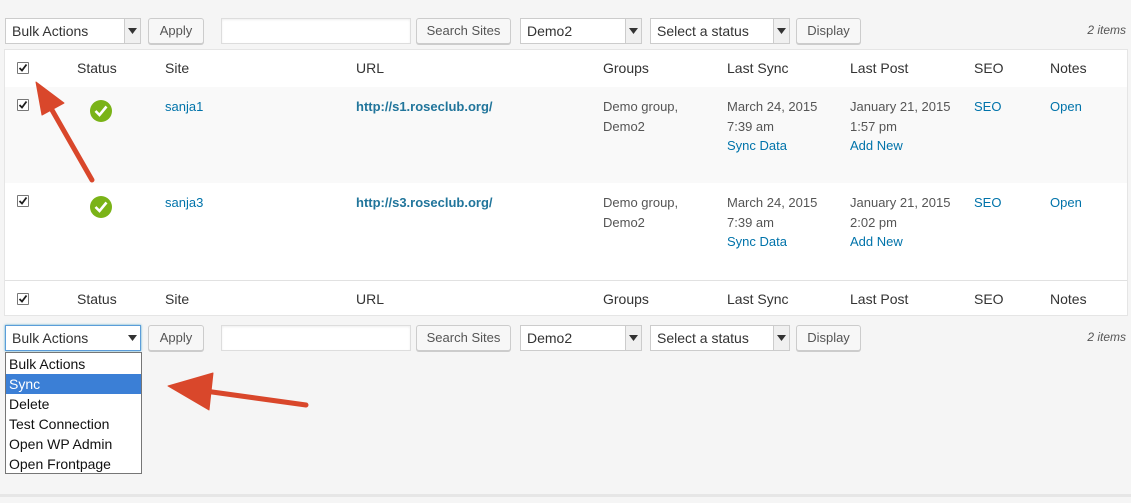 The height and width of the screenshot is (503, 1131). I want to click on site-name-link: sanja3, so click(184, 203).